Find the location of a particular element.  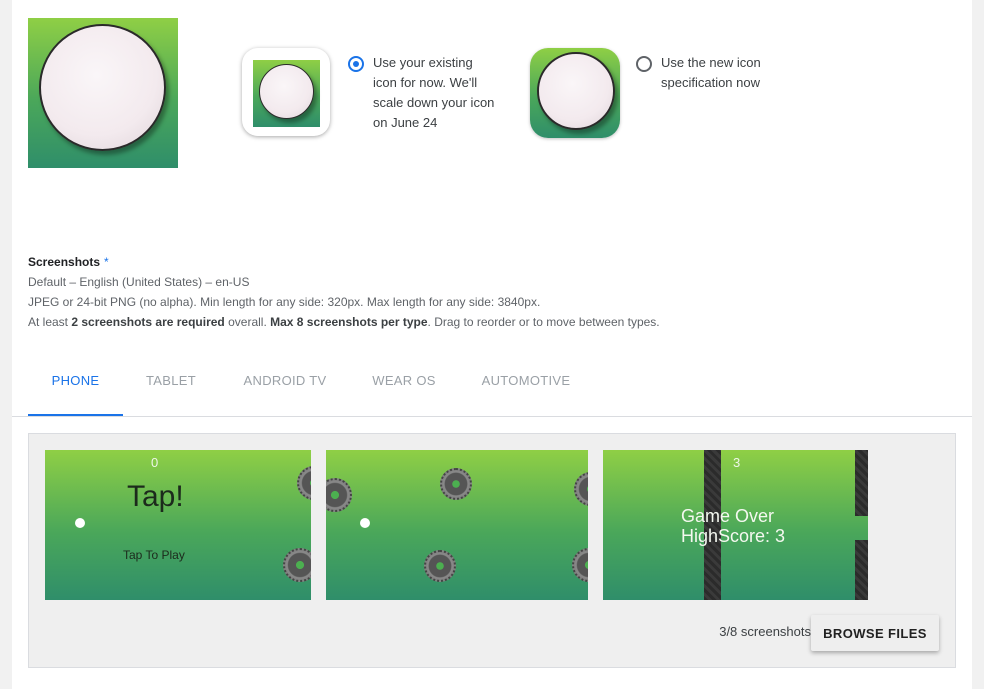

app-icon-disc is located at coordinates (102, 87).